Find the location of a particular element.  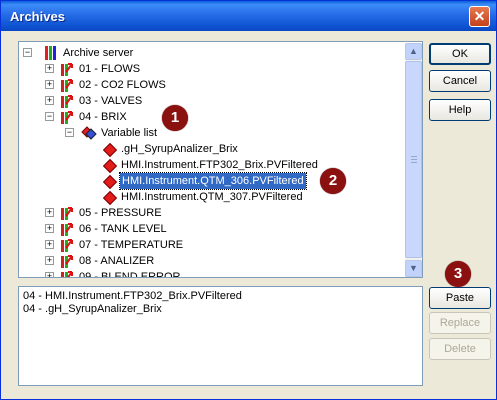

close-button: ✕ is located at coordinates (479, 16).